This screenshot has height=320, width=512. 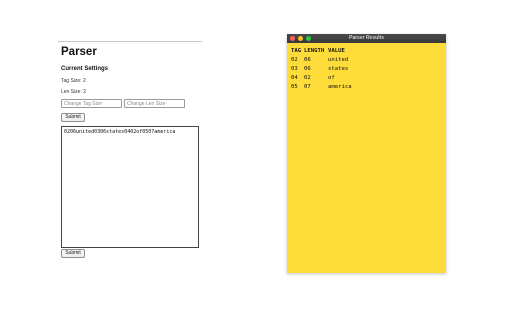 I want to click on row-value: united, so click(x=338, y=60).